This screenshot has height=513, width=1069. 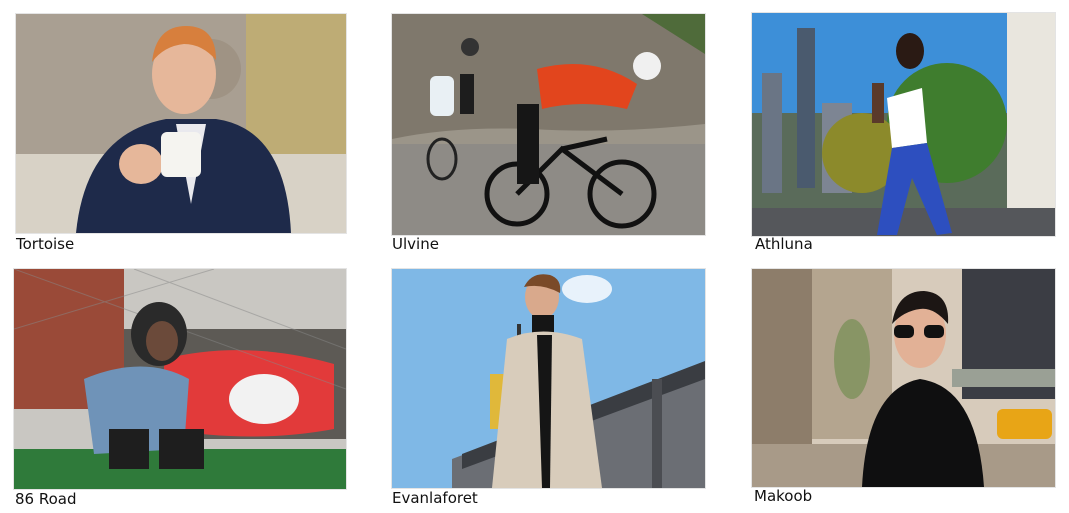 I want to click on brand-label: Makoob, so click(x=783, y=496).